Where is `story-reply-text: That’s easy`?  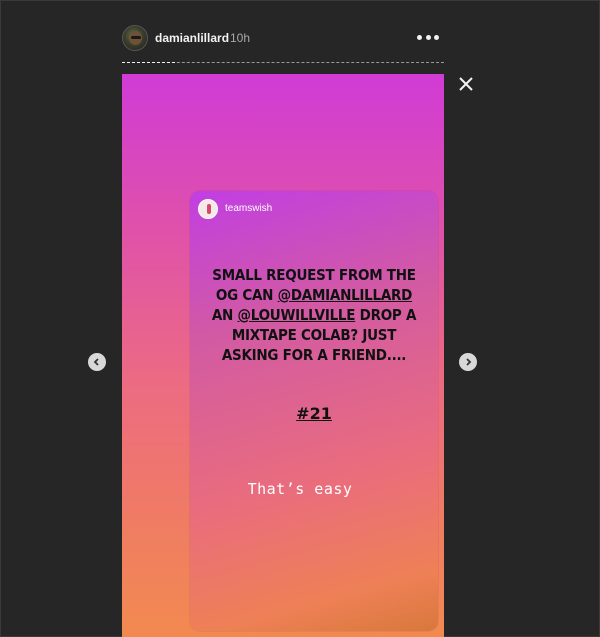 story-reply-text: That’s easy is located at coordinates (300, 489).